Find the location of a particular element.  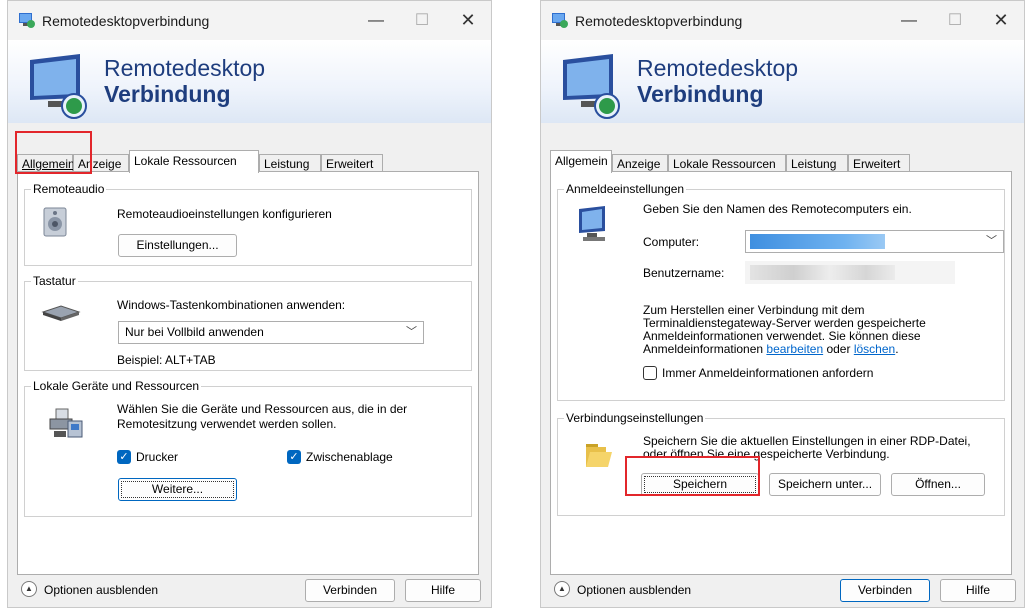

highlight-save-button is located at coordinates (692, 476).